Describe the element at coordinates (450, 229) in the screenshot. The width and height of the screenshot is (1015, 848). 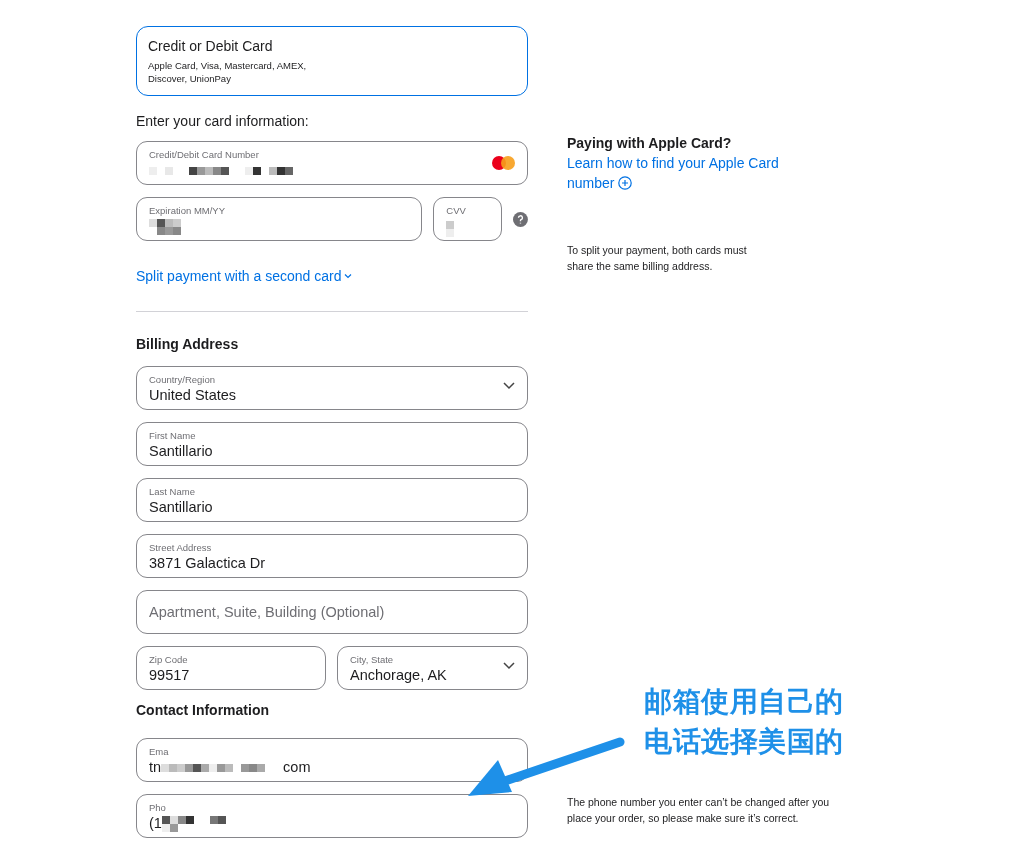
I see `pixelated-text` at that location.